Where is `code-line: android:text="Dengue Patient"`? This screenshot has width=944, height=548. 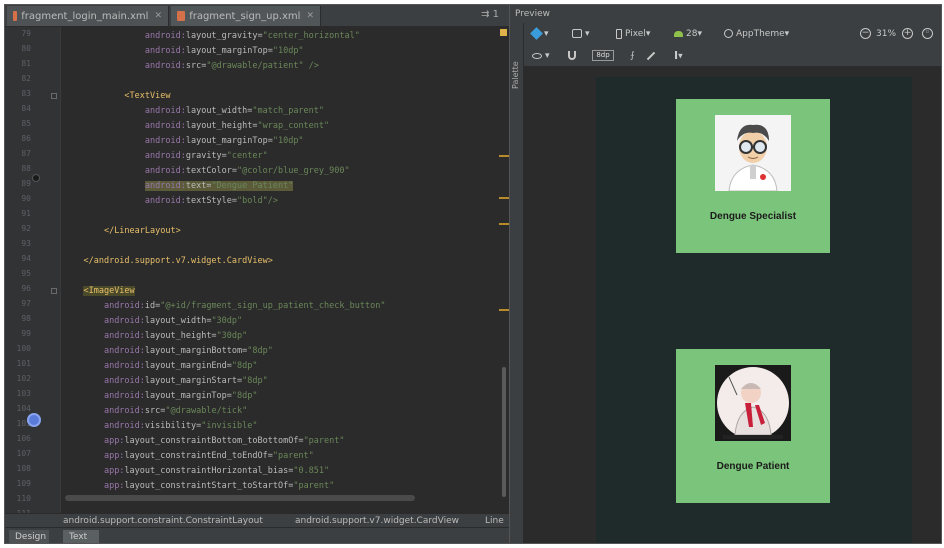
code-line: android:text="Dengue Patient" is located at coordinates (178, 186).